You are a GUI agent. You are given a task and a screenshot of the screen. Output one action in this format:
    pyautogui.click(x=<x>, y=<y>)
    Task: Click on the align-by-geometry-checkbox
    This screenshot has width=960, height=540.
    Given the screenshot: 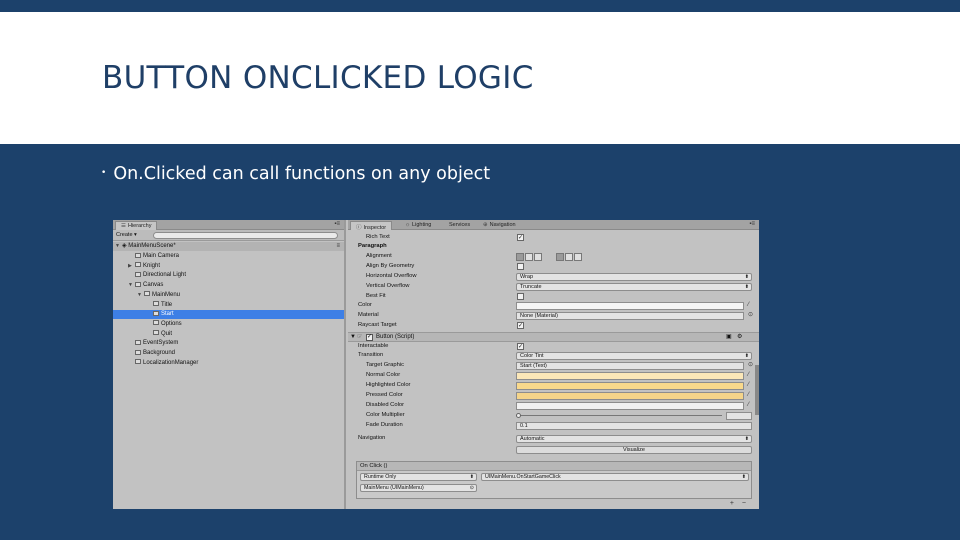 What is the action you would take?
    pyautogui.click(x=520, y=266)
    